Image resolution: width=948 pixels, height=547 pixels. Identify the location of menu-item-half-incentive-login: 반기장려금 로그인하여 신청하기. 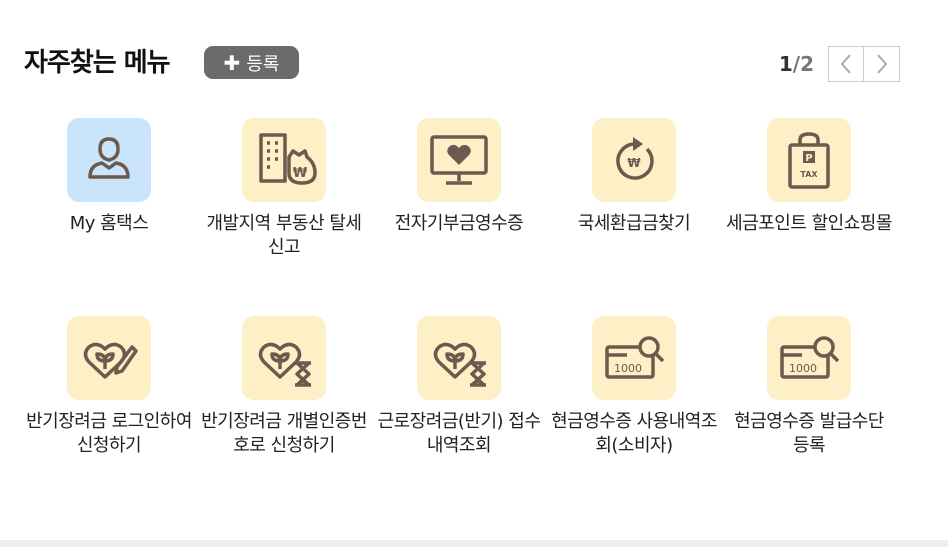
(109, 387).